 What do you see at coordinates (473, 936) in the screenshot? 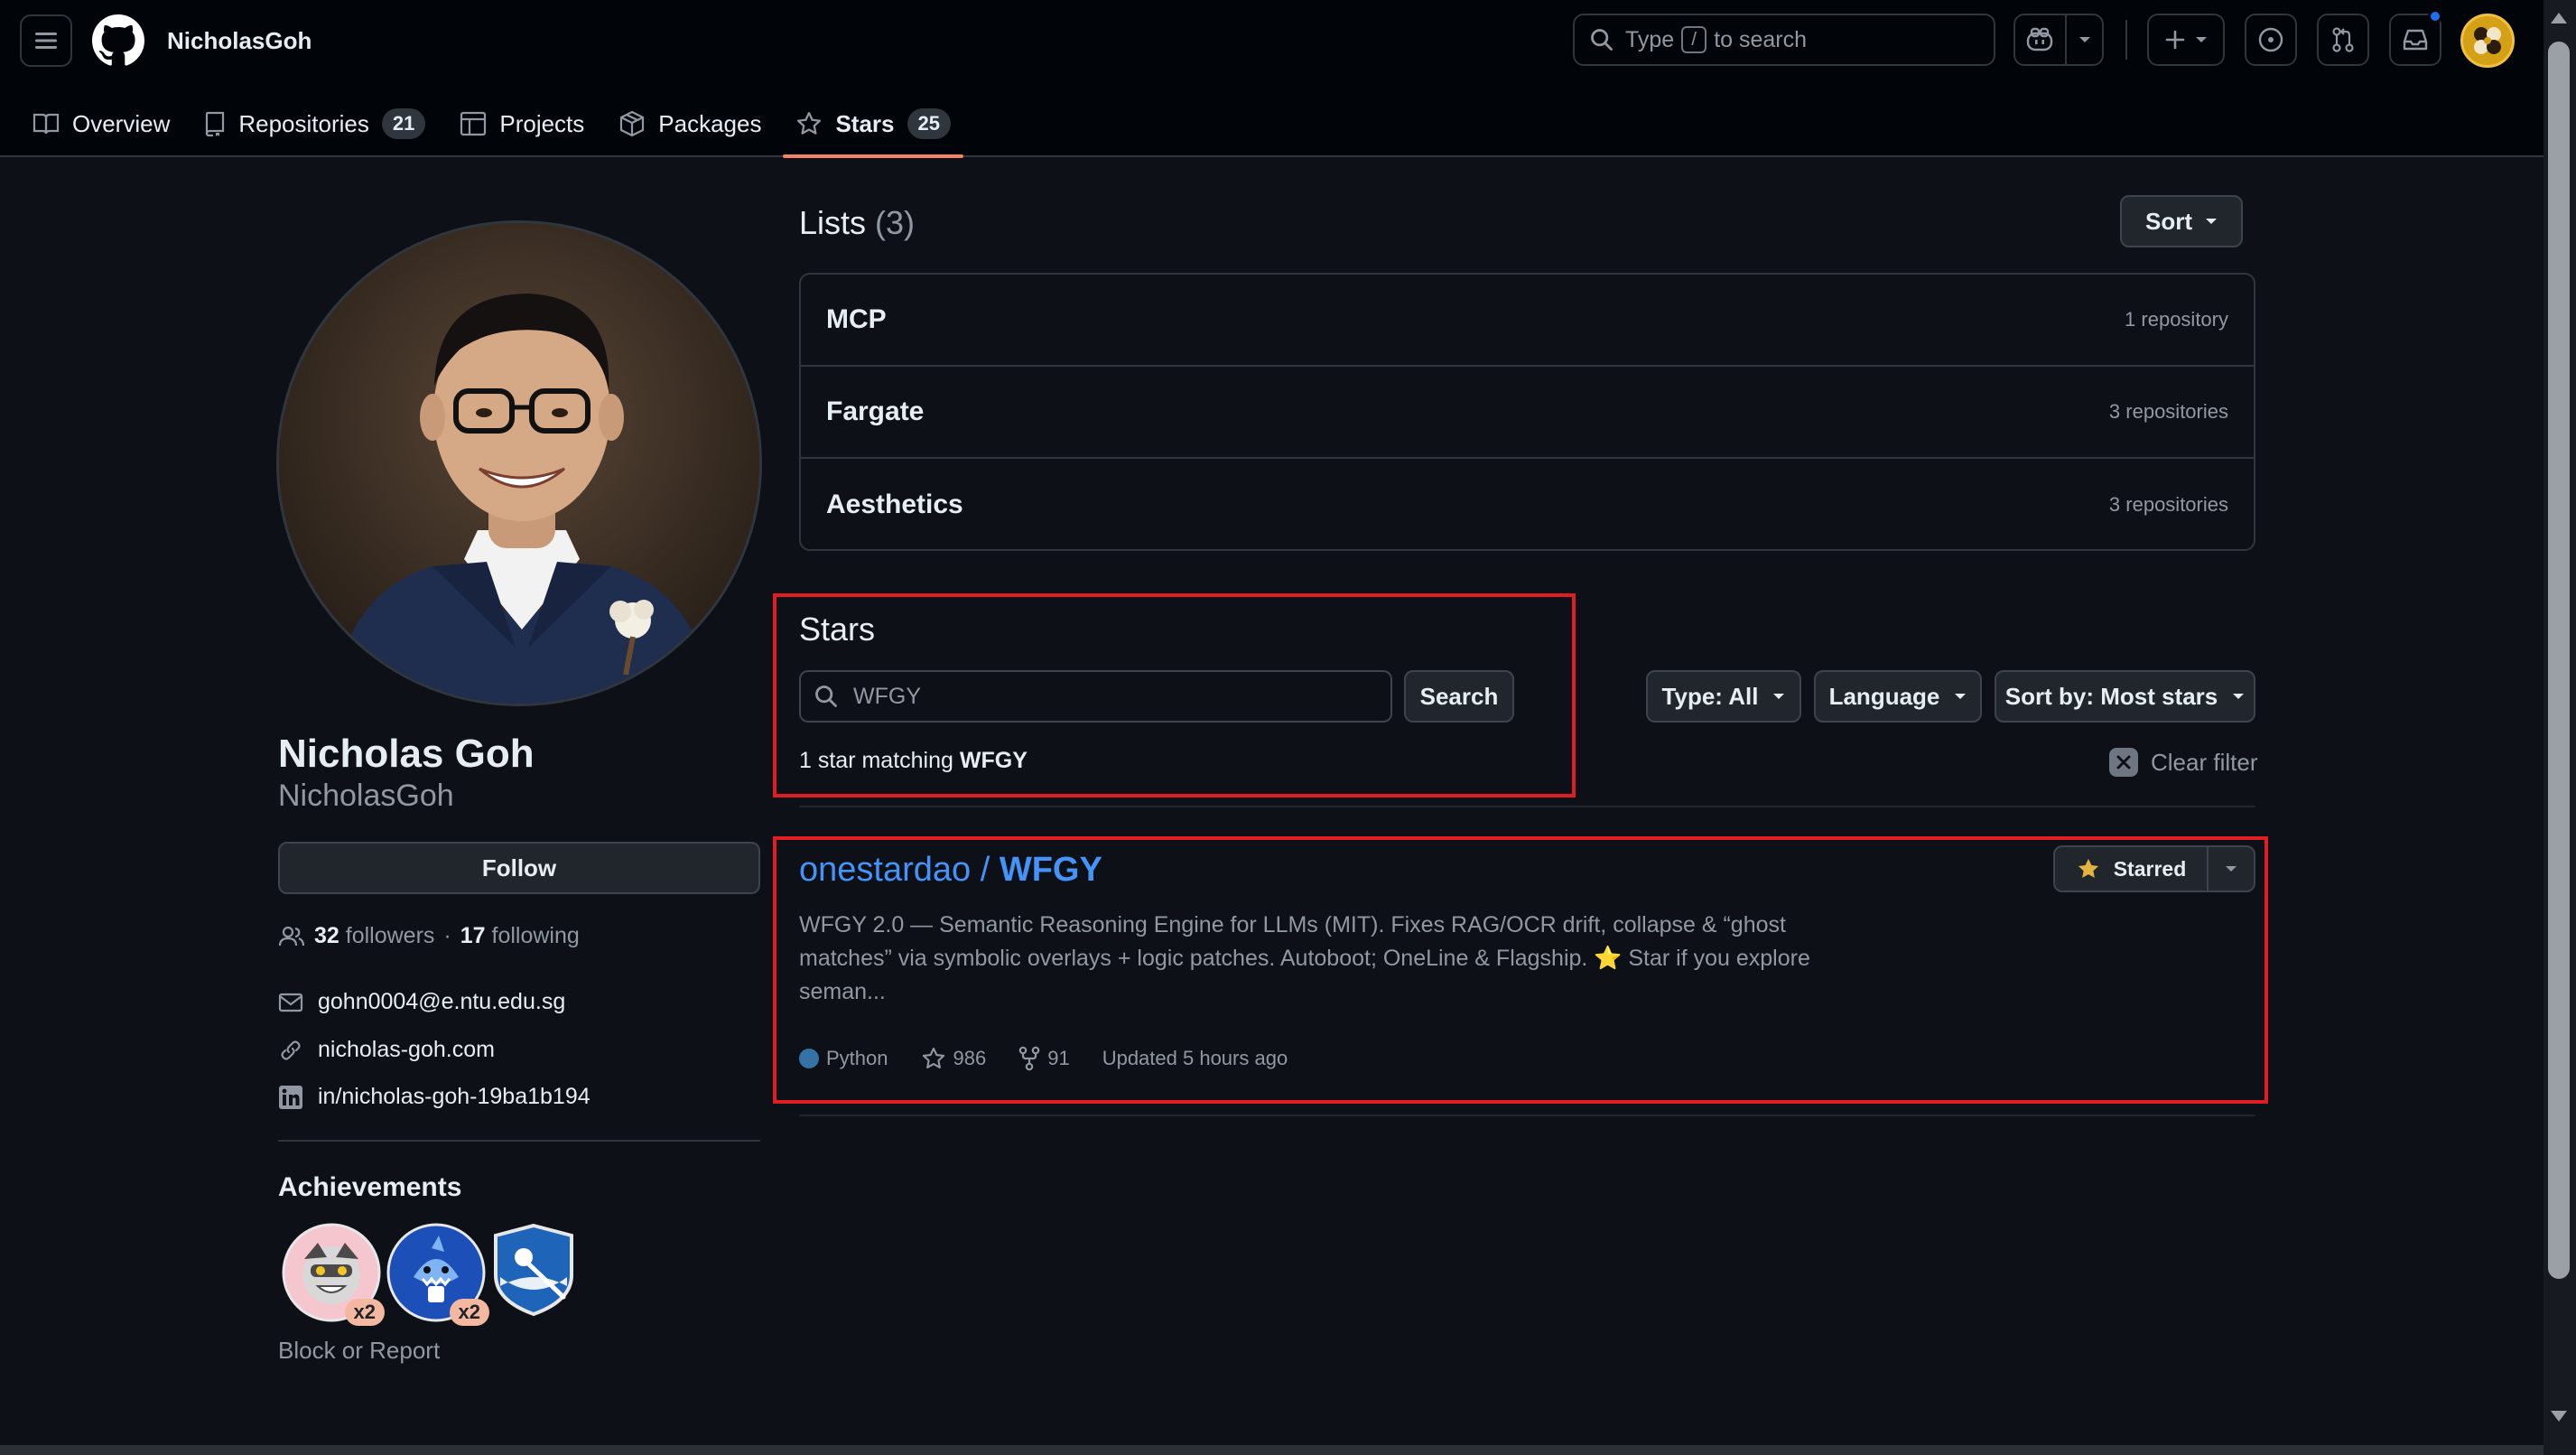
I see `following-count: 17` at bounding box center [473, 936].